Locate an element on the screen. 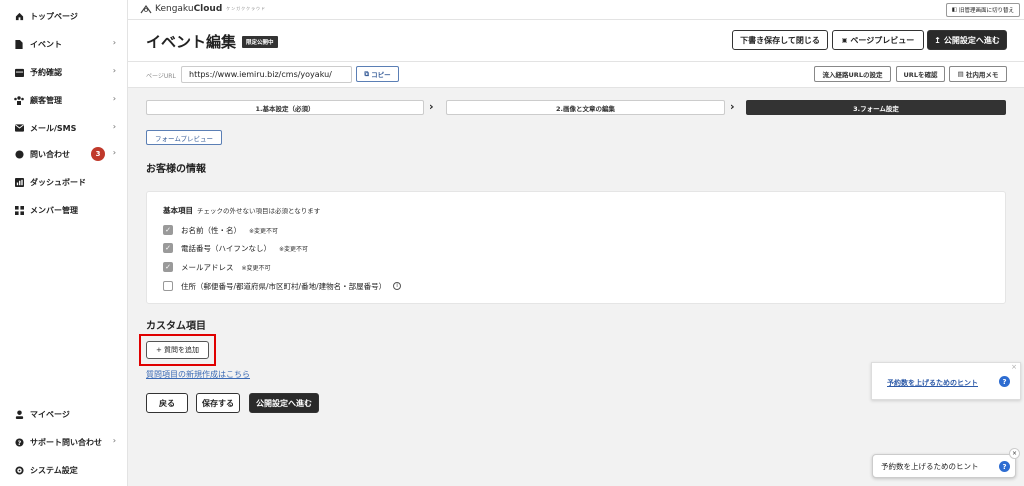 This screenshot has height=486, width=1024. chart-icon is located at coordinates (19, 182).